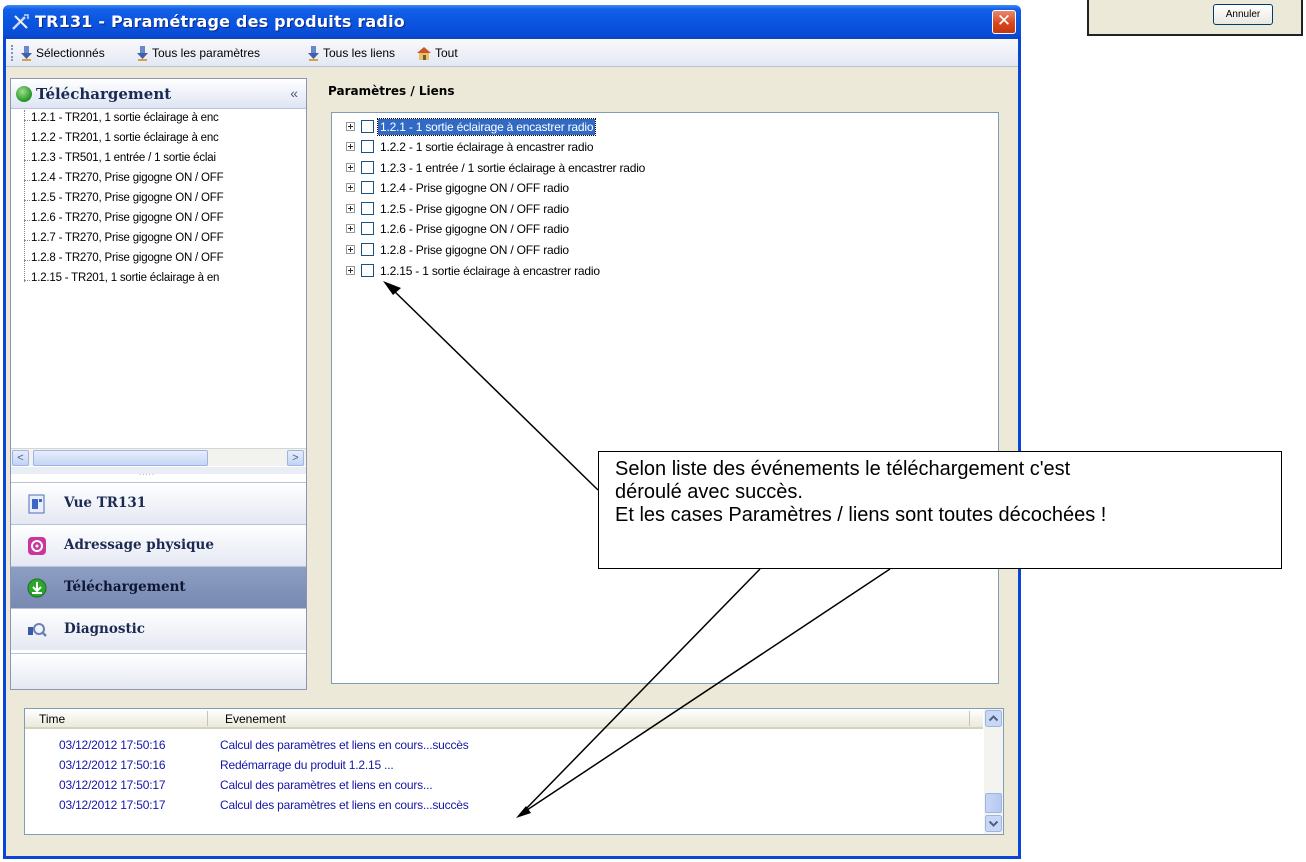 Image resolution: width=1306 pixels, height=862 pixels. Describe the element at coordinates (993, 771) in the screenshot. I see `log-vertical-scrollbar` at that location.